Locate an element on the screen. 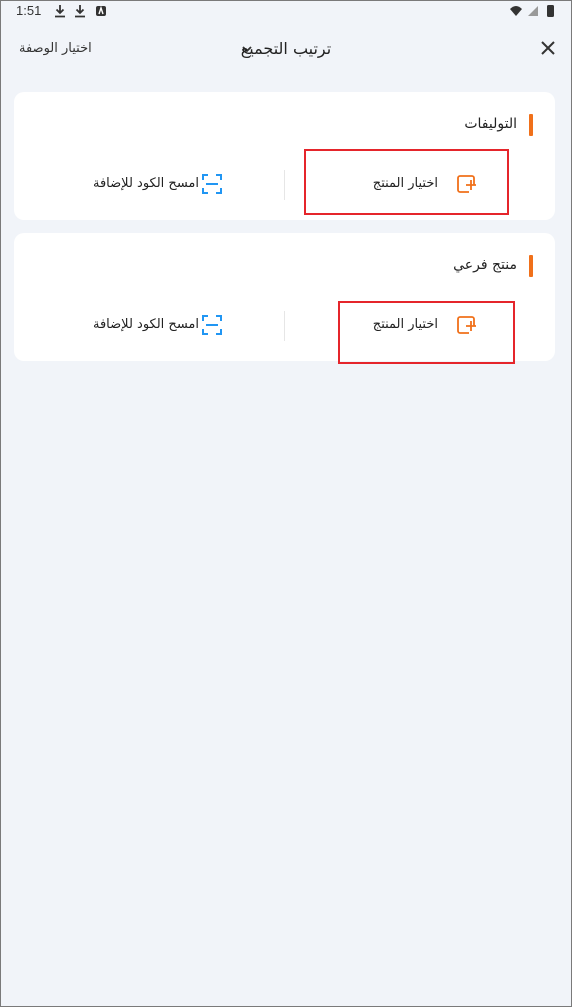  section-title: التوليفات is located at coordinates (490, 124).